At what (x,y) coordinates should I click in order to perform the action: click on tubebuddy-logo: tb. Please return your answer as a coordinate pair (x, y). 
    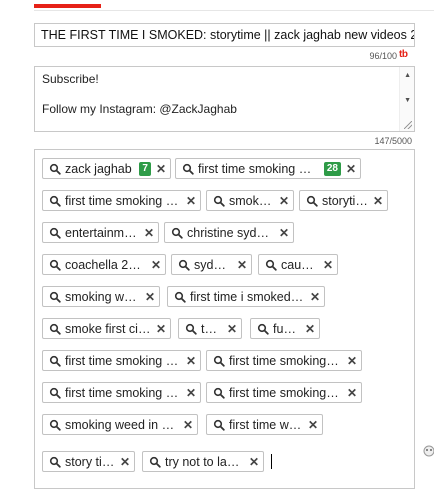
    Looking at the image, I should click on (403, 54).